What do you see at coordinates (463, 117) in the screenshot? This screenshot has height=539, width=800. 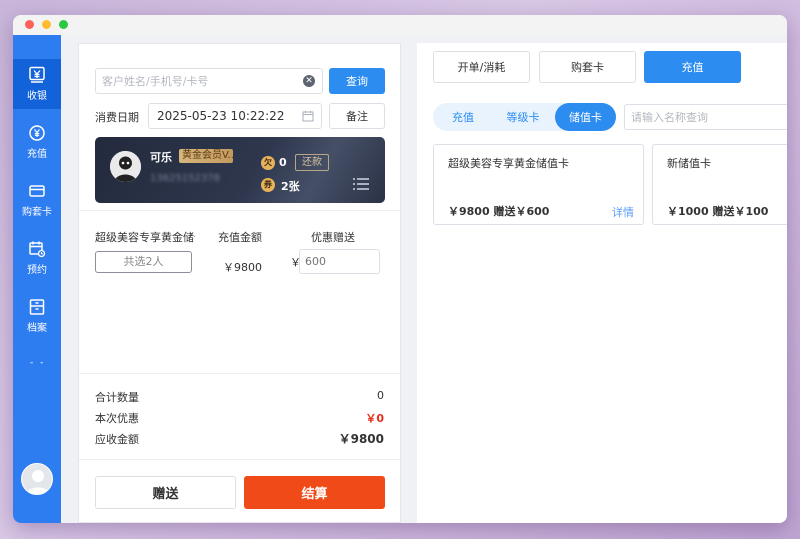 I see `pill-recharge: 充值` at bounding box center [463, 117].